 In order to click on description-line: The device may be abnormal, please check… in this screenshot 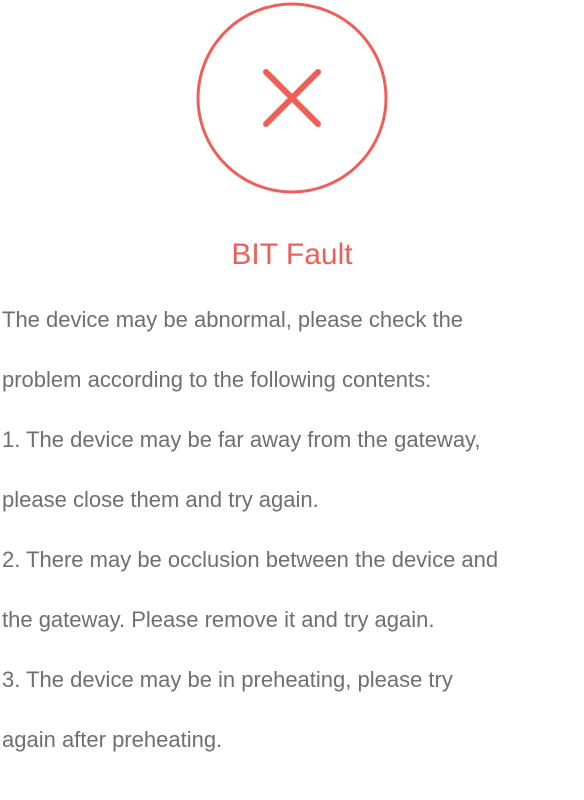, I will do `click(233, 319)`.